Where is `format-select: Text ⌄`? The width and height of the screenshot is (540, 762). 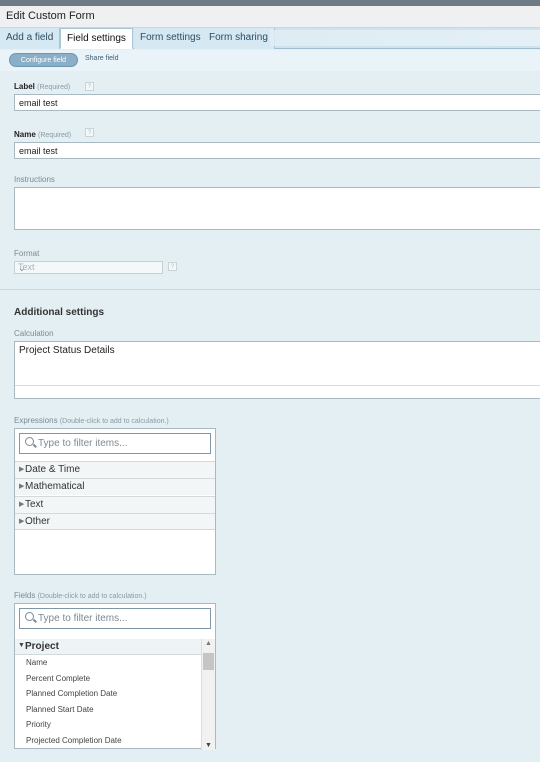
format-select: Text ⌄ is located at coordinates (88, 267).